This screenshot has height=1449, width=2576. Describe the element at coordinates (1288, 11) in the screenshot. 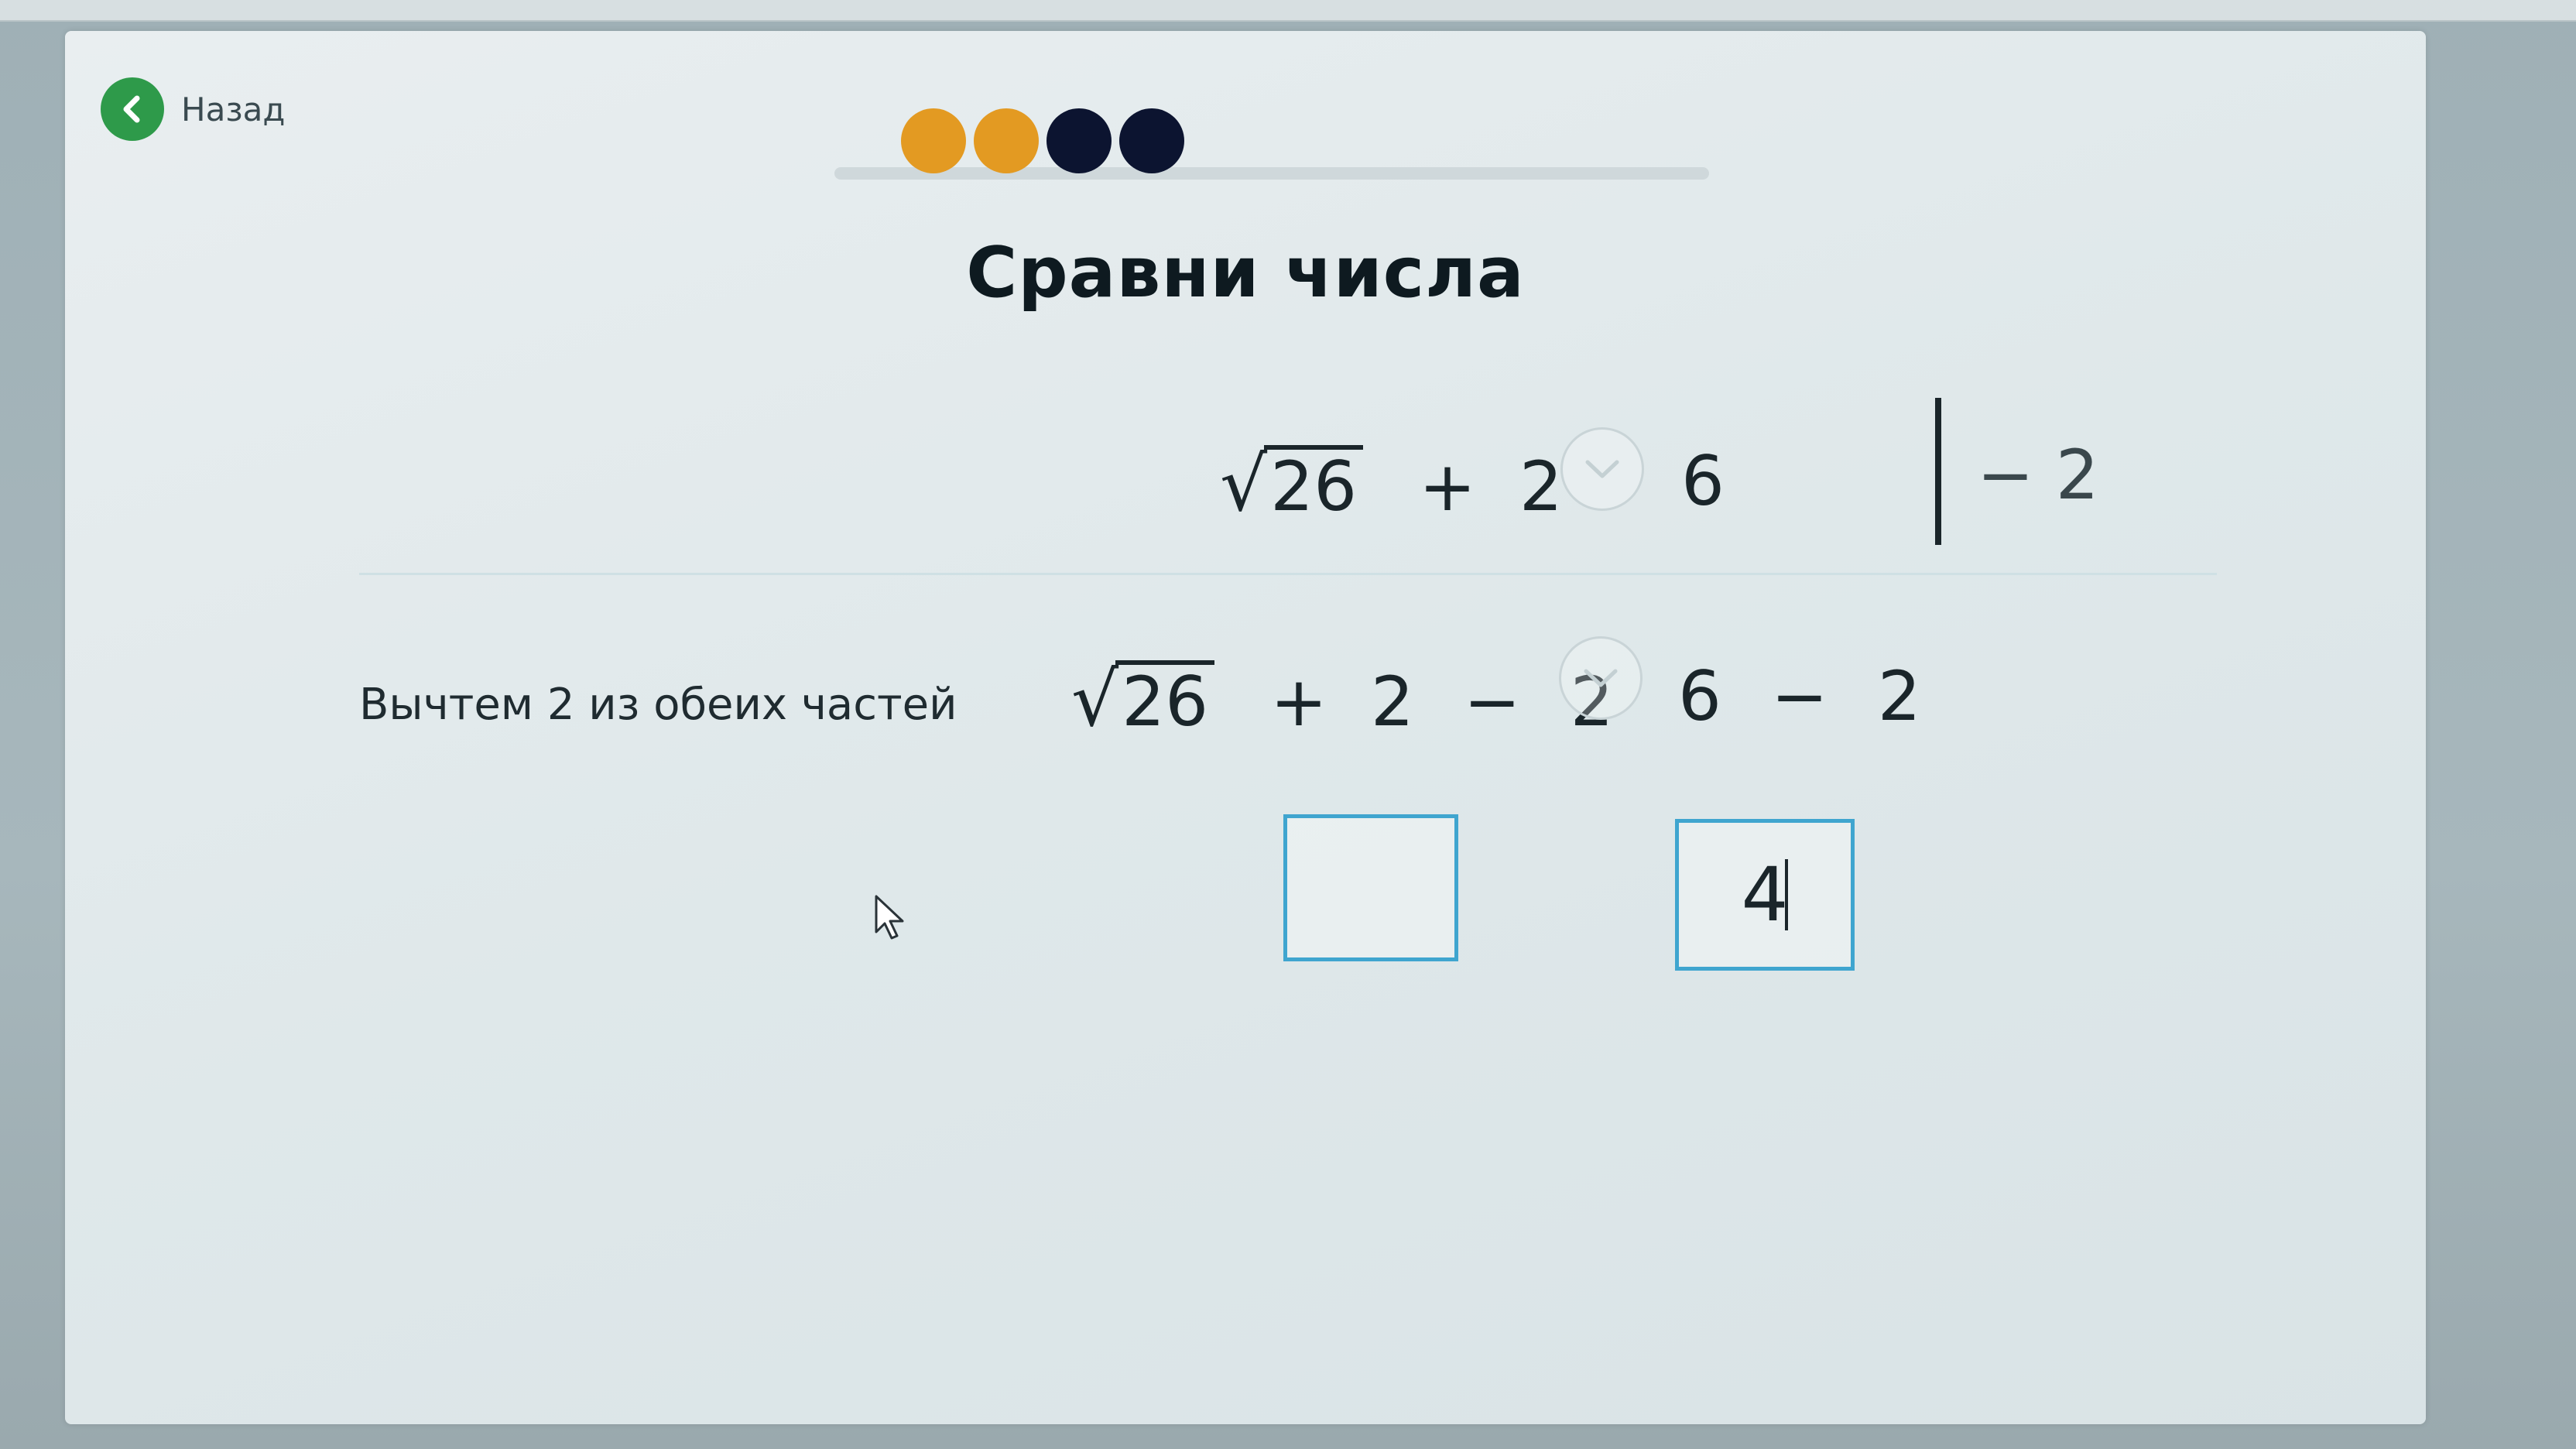

I see `browser-top-bar` at that location.